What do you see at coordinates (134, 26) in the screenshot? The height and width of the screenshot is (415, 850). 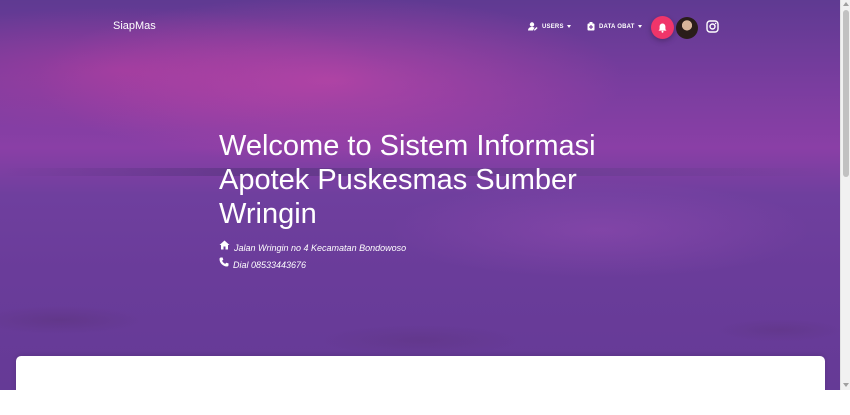 I see `brand-link: SiapMas` at bounding box center [134, 26].